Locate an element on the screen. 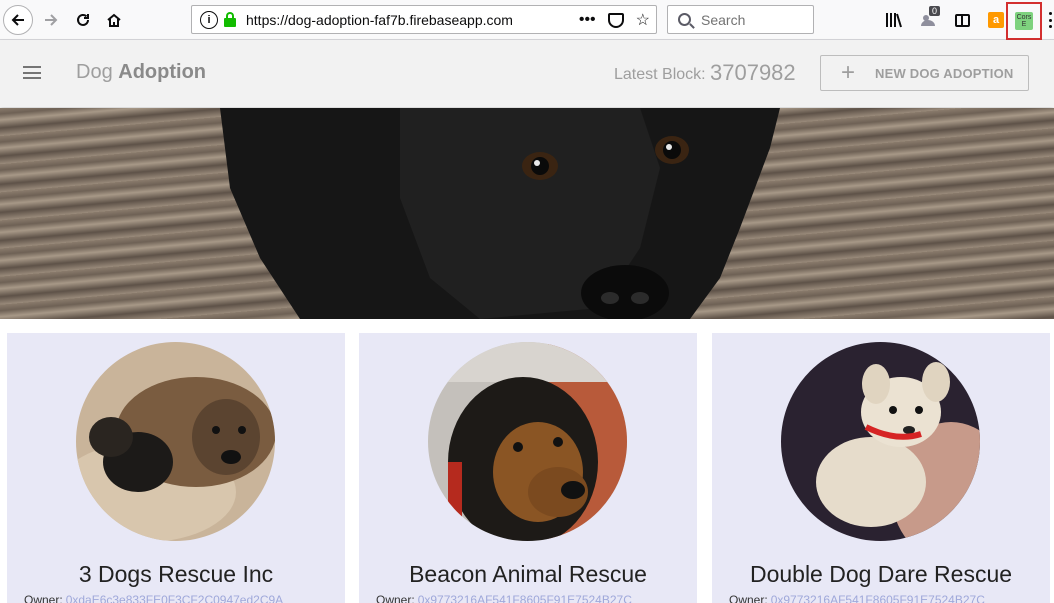  owner-address: 0xdaE6c3e833FE0F3CF2C0947ed2C9A is located at coordinates (174, 598).